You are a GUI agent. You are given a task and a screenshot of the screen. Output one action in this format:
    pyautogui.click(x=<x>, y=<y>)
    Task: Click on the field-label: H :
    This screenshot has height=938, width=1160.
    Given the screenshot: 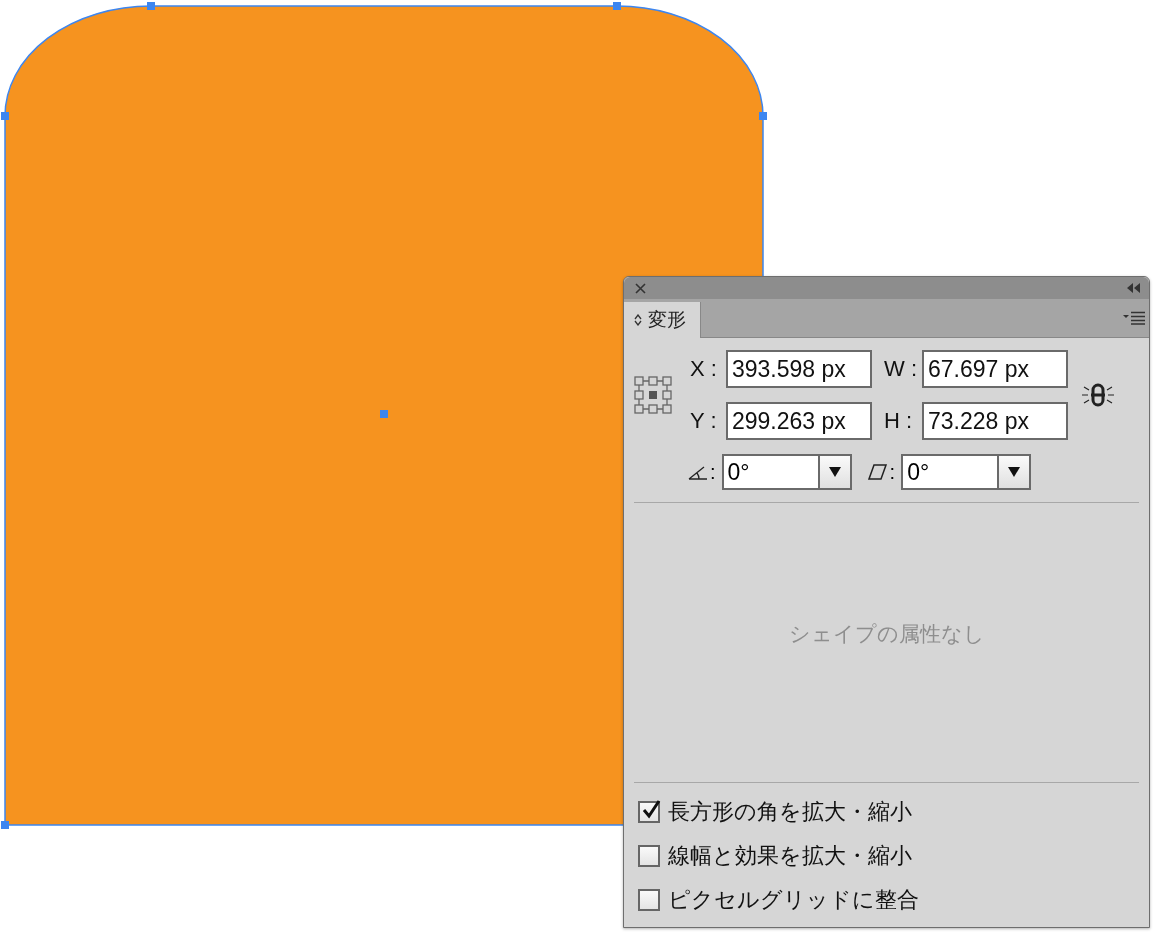 What is the action you would take?
    pyautogui.click(x=898, y=421)
    